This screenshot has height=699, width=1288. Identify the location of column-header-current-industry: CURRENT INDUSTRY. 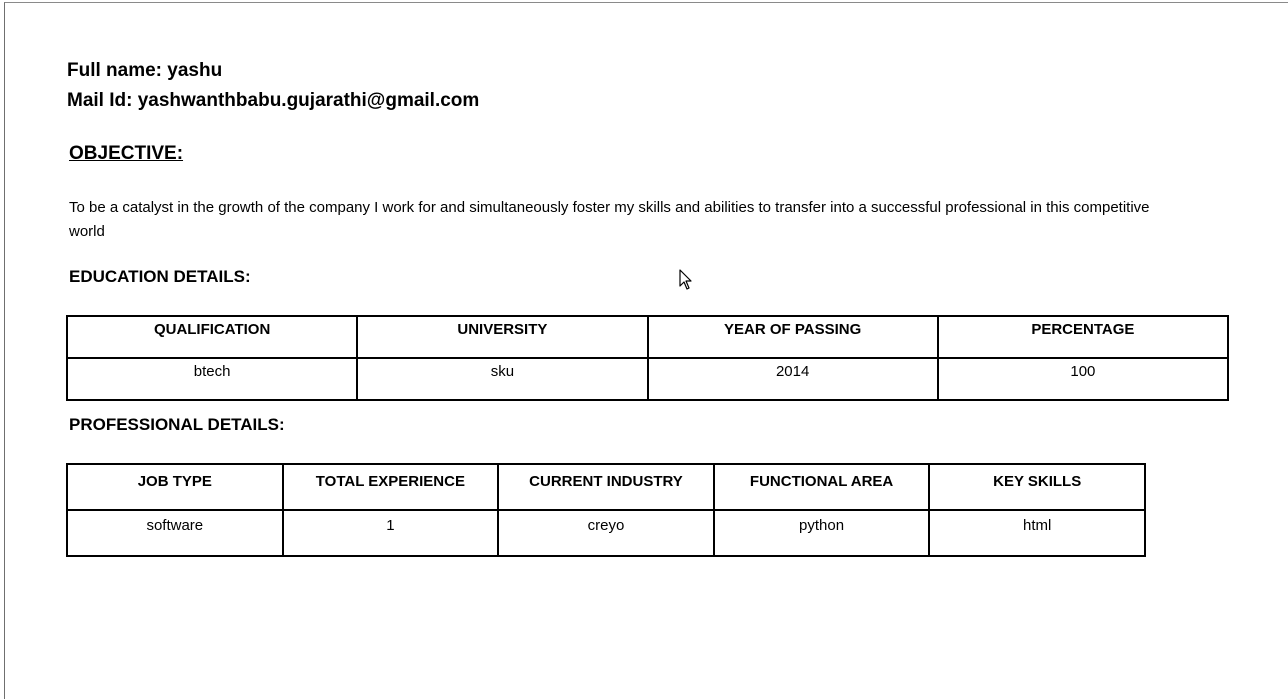
(606, 487).